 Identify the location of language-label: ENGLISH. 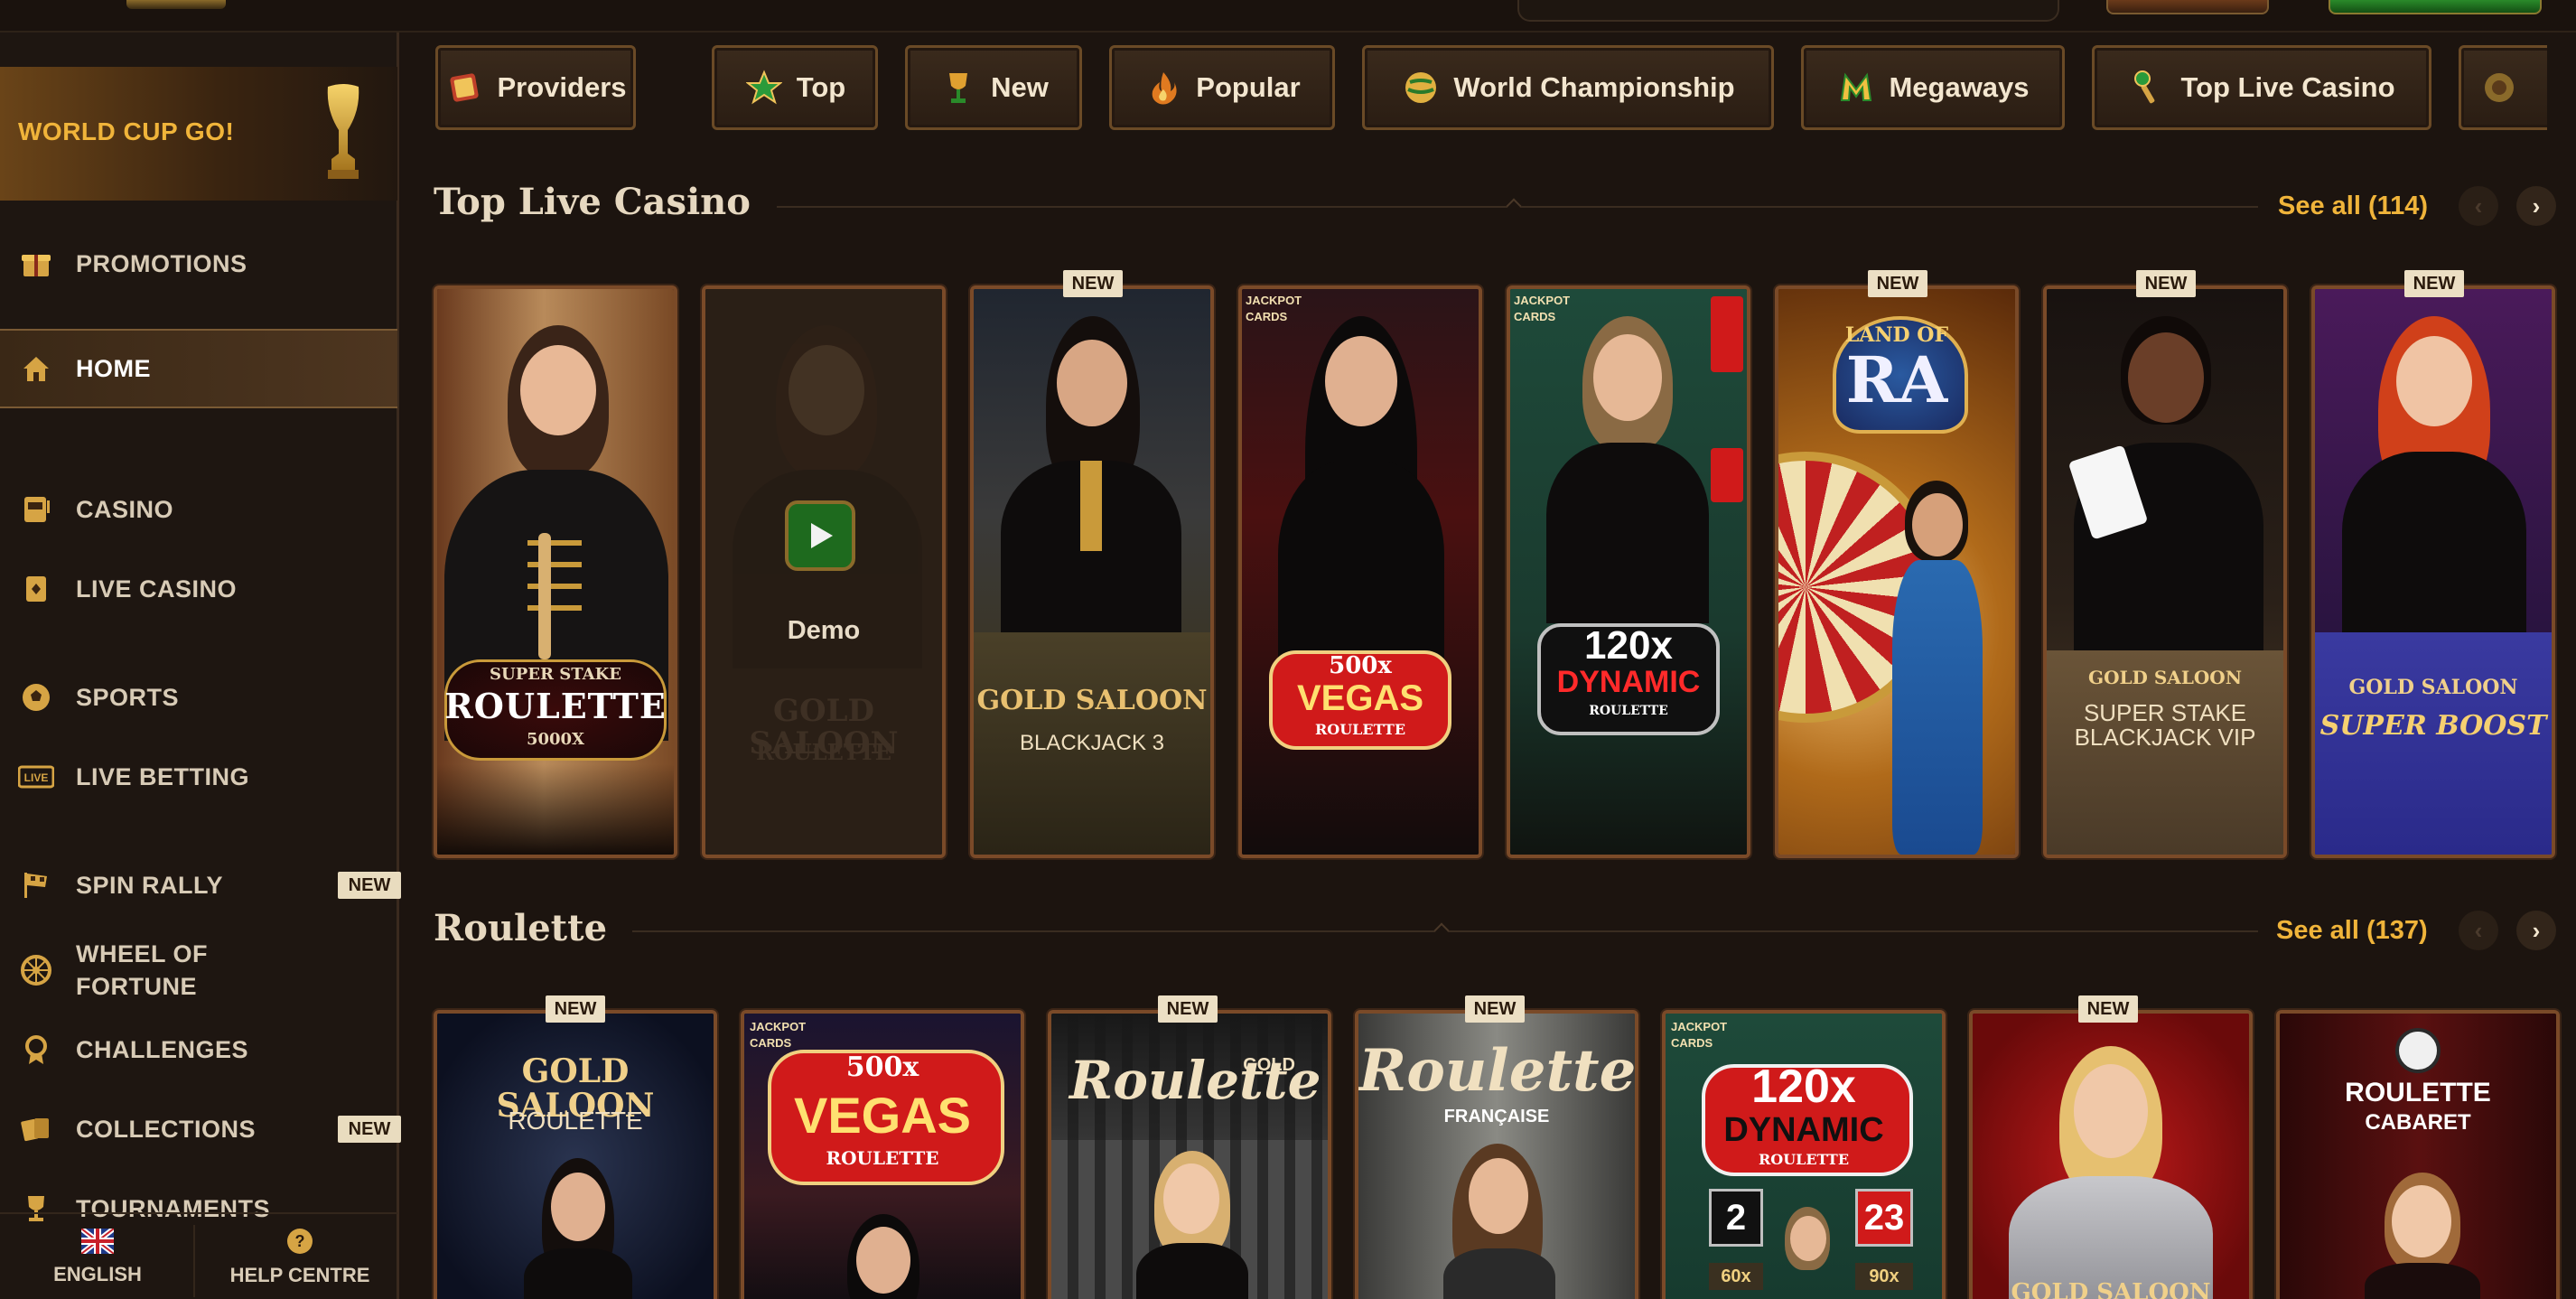
(98, 1274).